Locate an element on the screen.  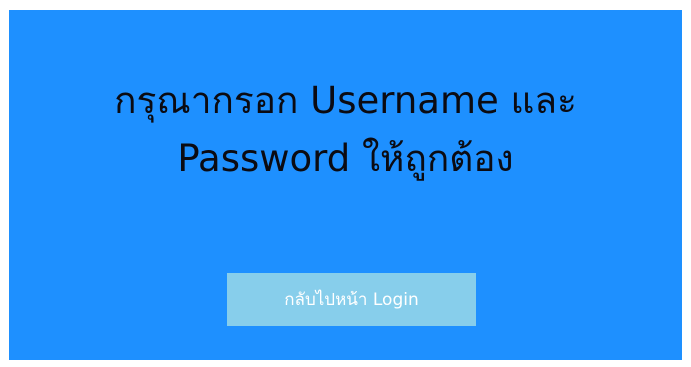
back-to-login-button: กลับไปหน้า Login is located at coordinates (351, 299).